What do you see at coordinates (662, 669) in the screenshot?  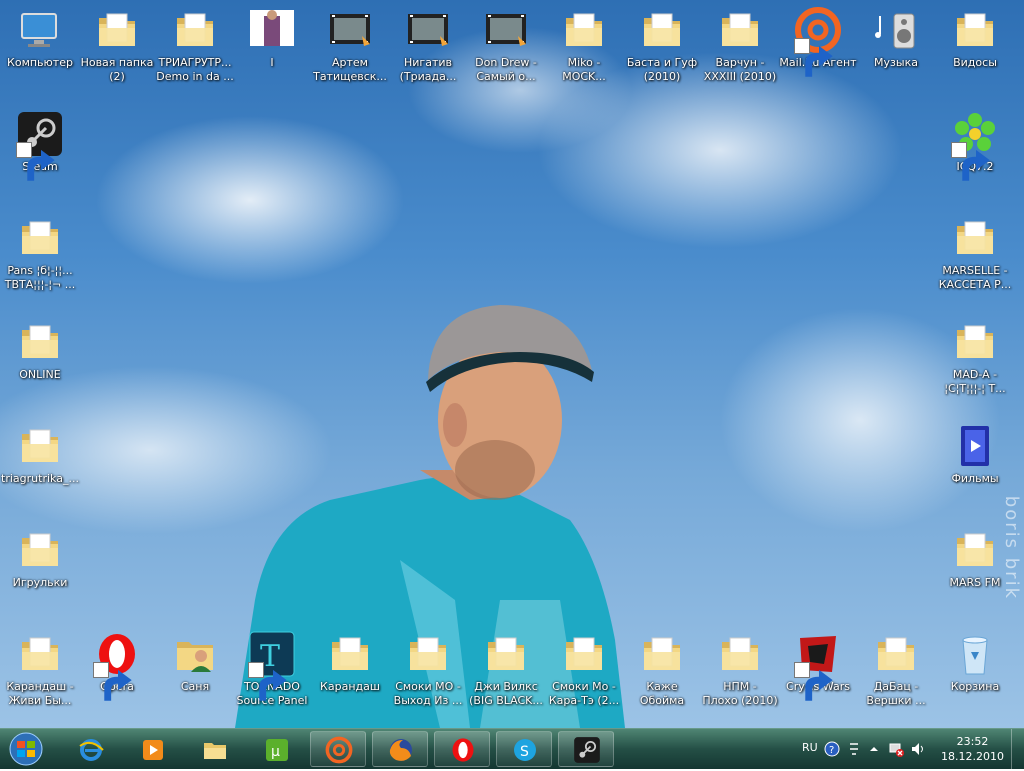 I see `desktop-icon: Каже Обойма` at bounding box center [662, 669].